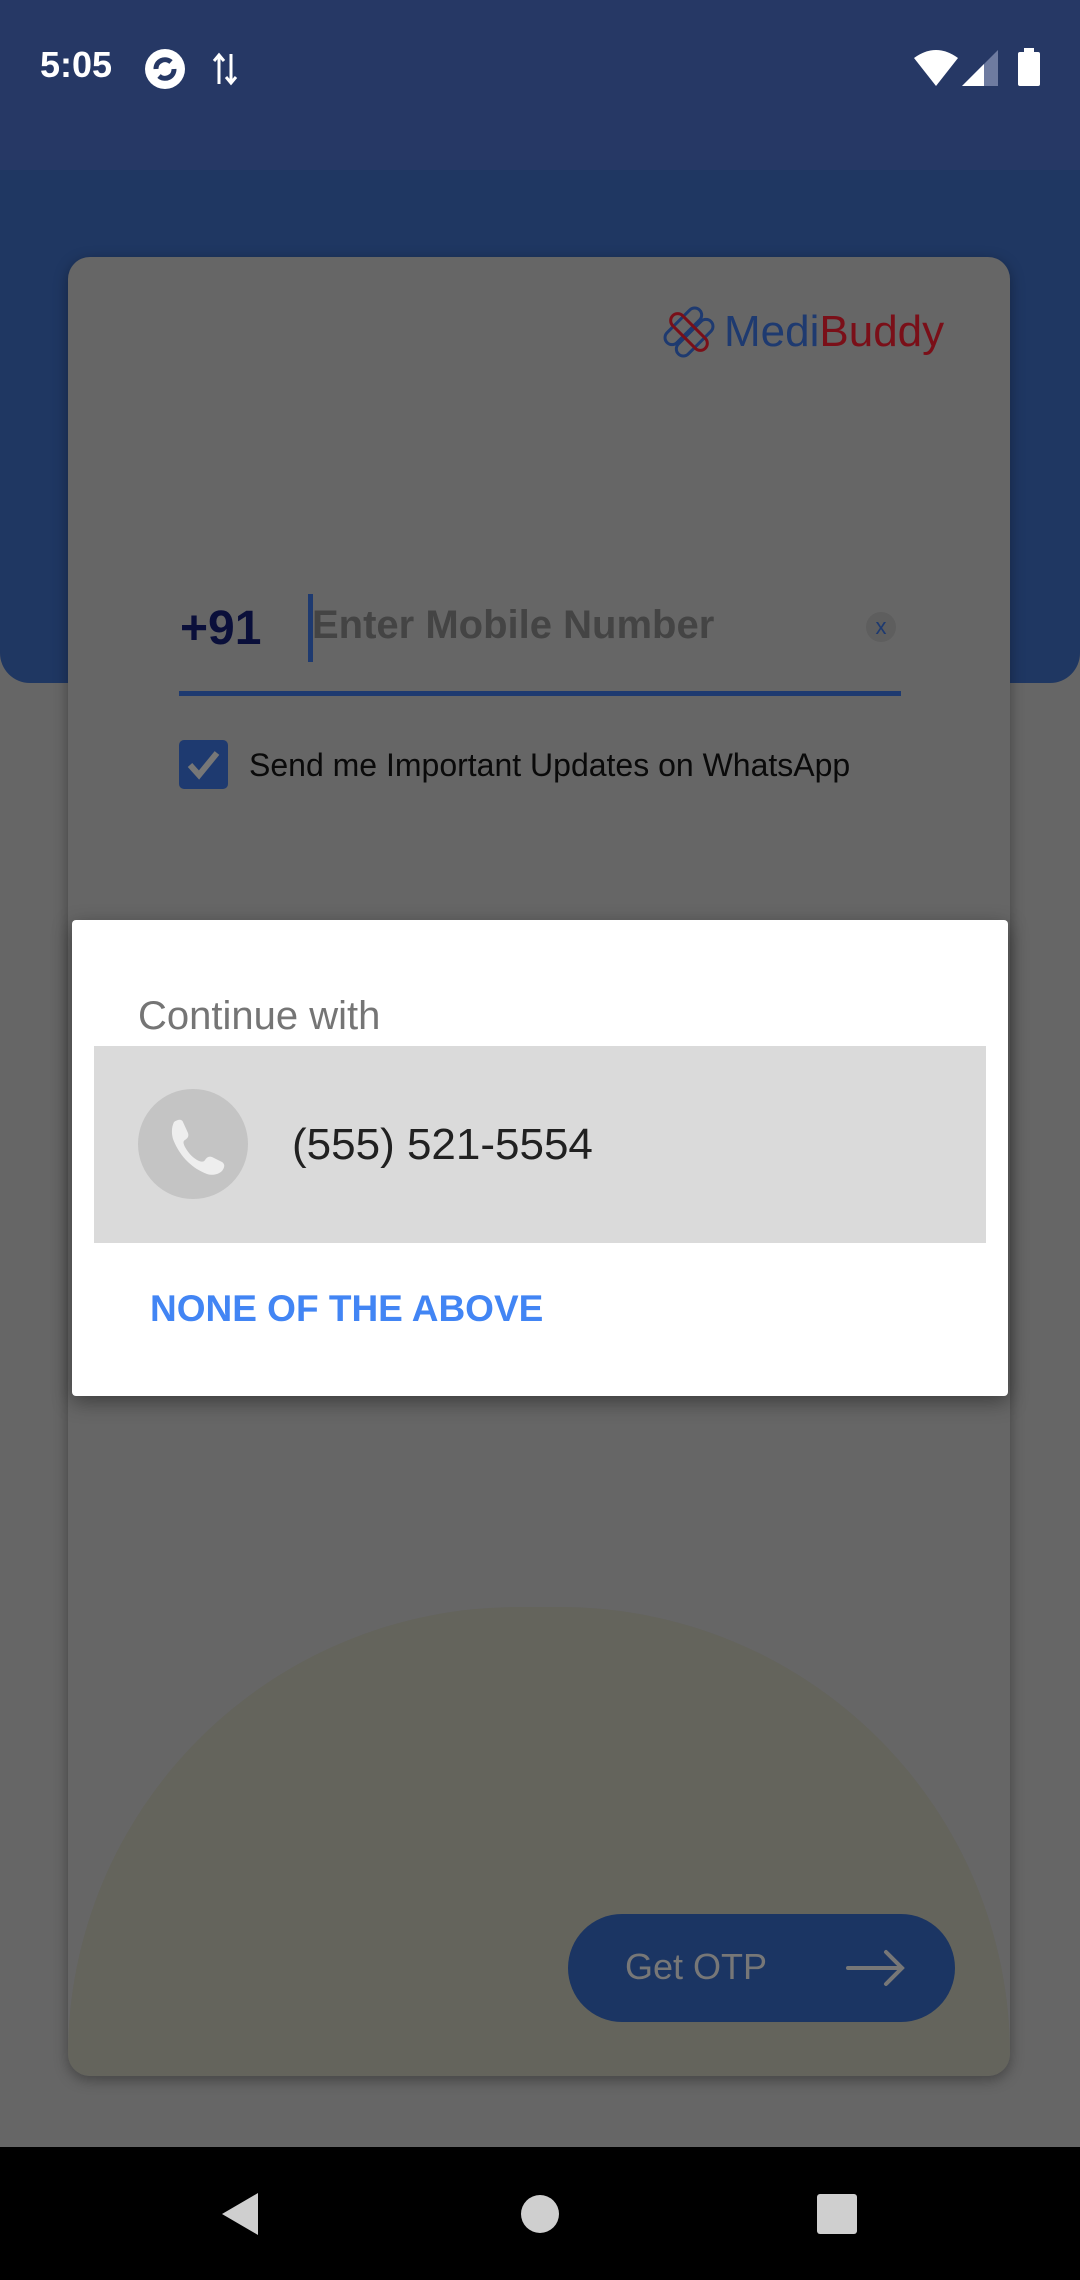 This screenshot has width=1080, height=2280. I want to click on clear-input-button: x, so click(881, 627).